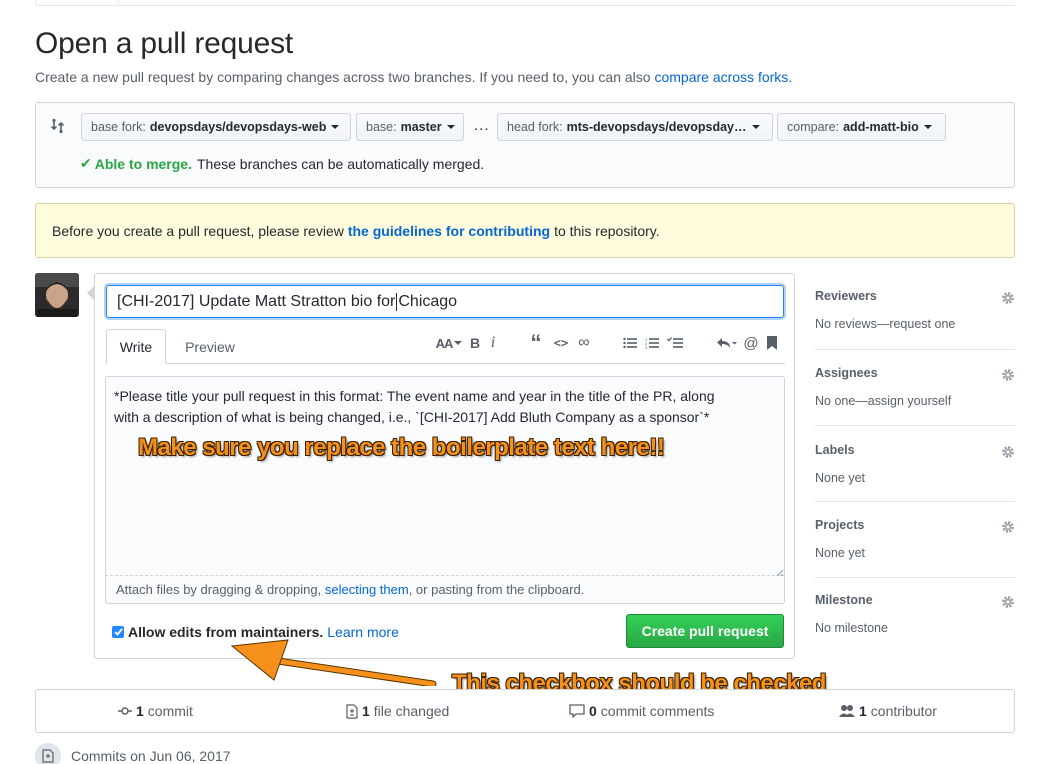 Image resolution: width=1061 pixels, height=764 pixels. Describe the element at coordinates (584, 343) in the screenshot. I see `link-button: ∞` at that location.